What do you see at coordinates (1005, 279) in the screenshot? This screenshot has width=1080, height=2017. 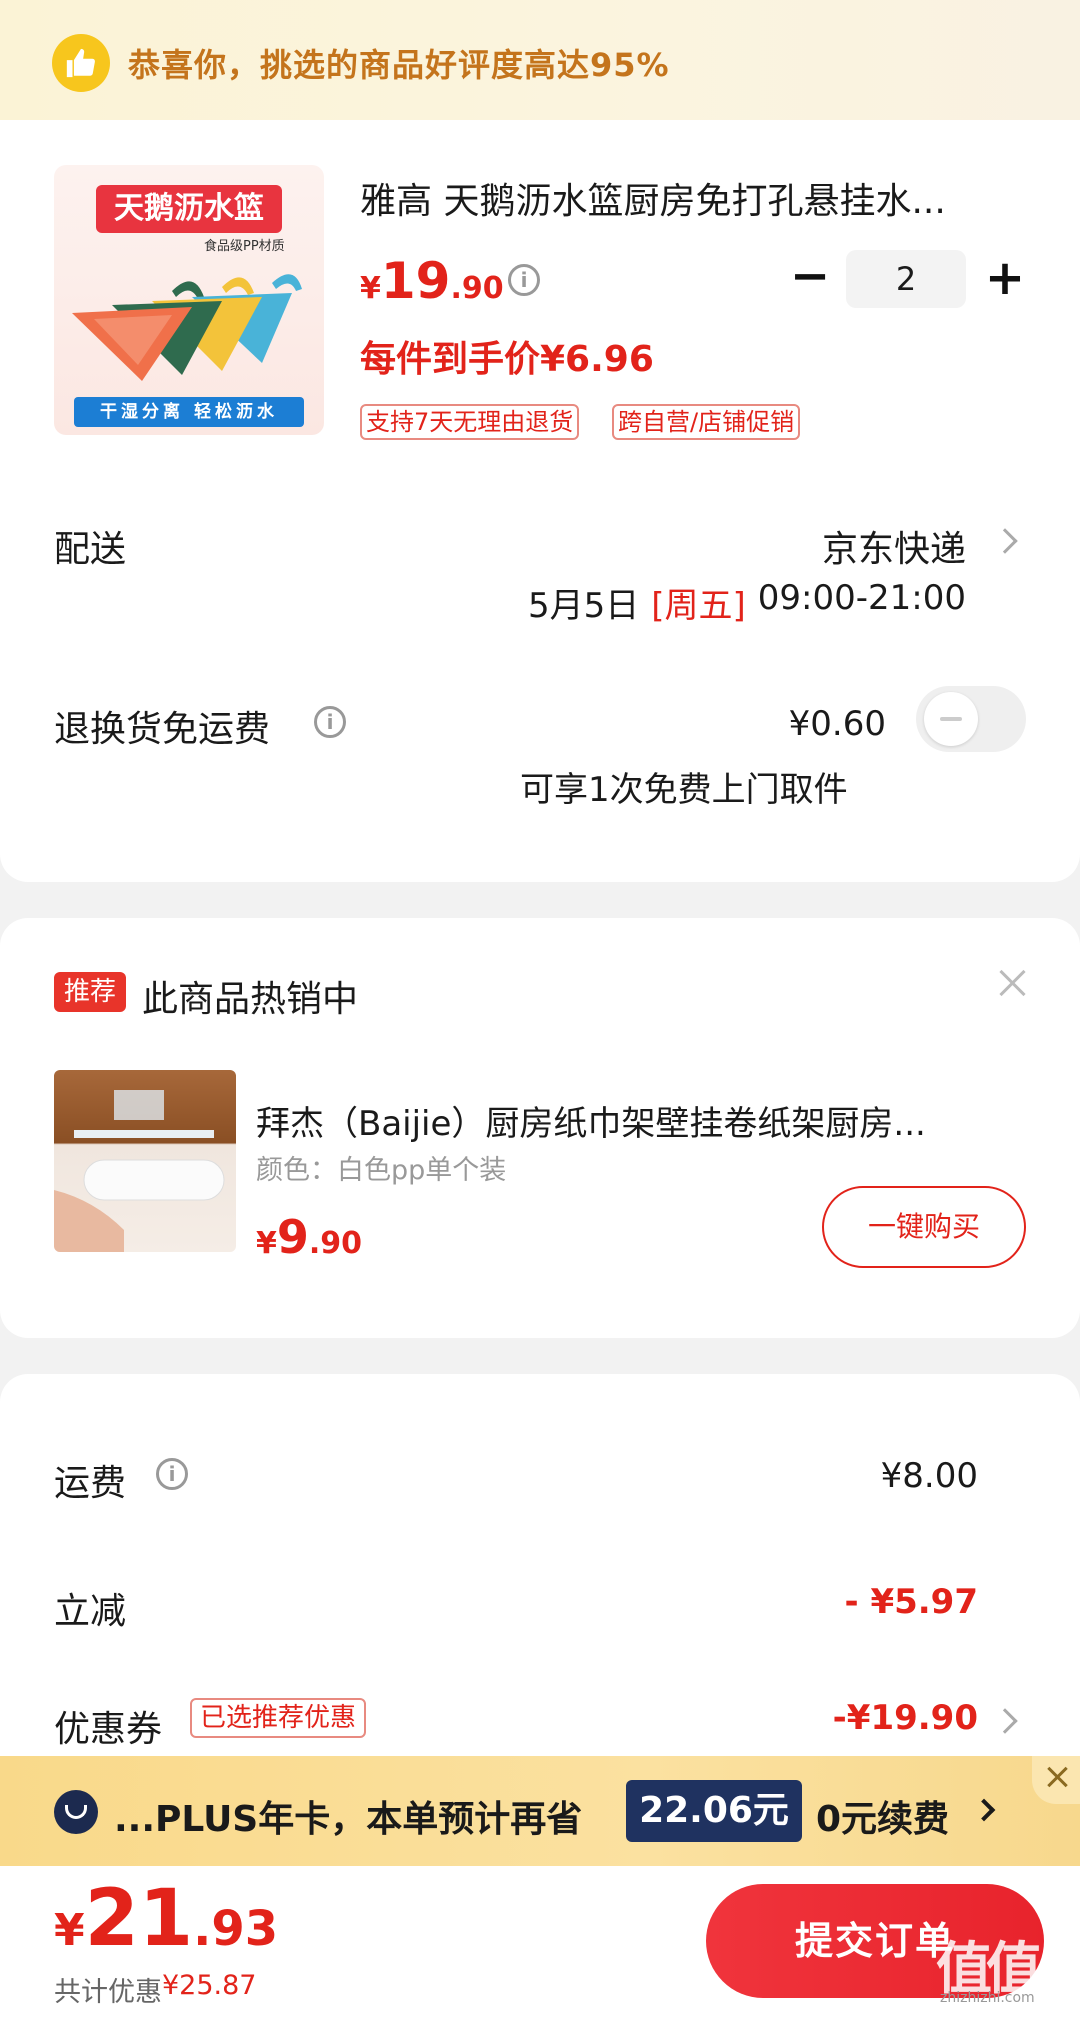 I see `quantity-plus-button: +` at bounding box center [1005, 279].